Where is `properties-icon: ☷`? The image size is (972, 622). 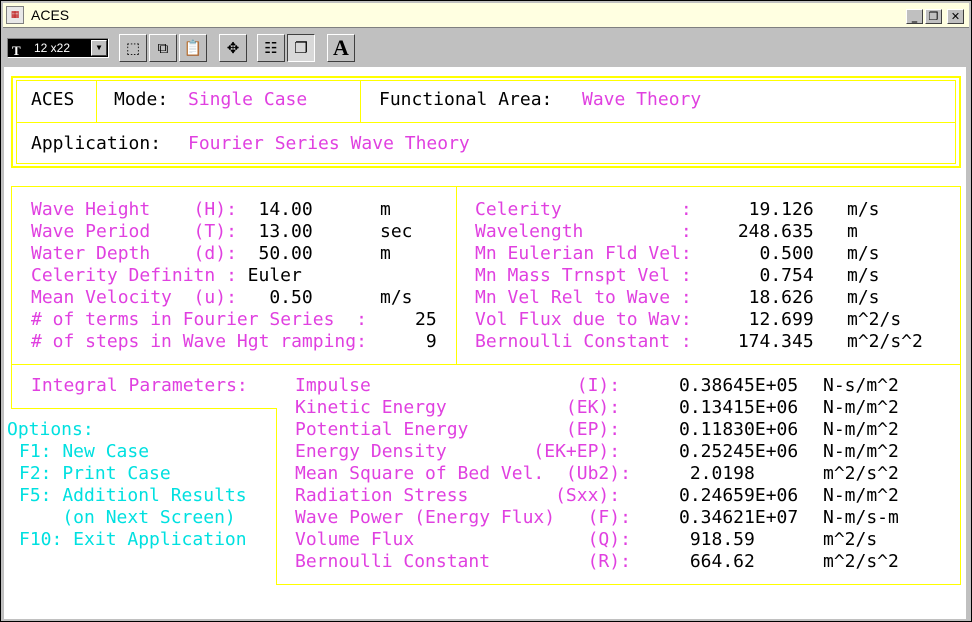
properties-icon: ☷ is located at coordinates (271, 48).